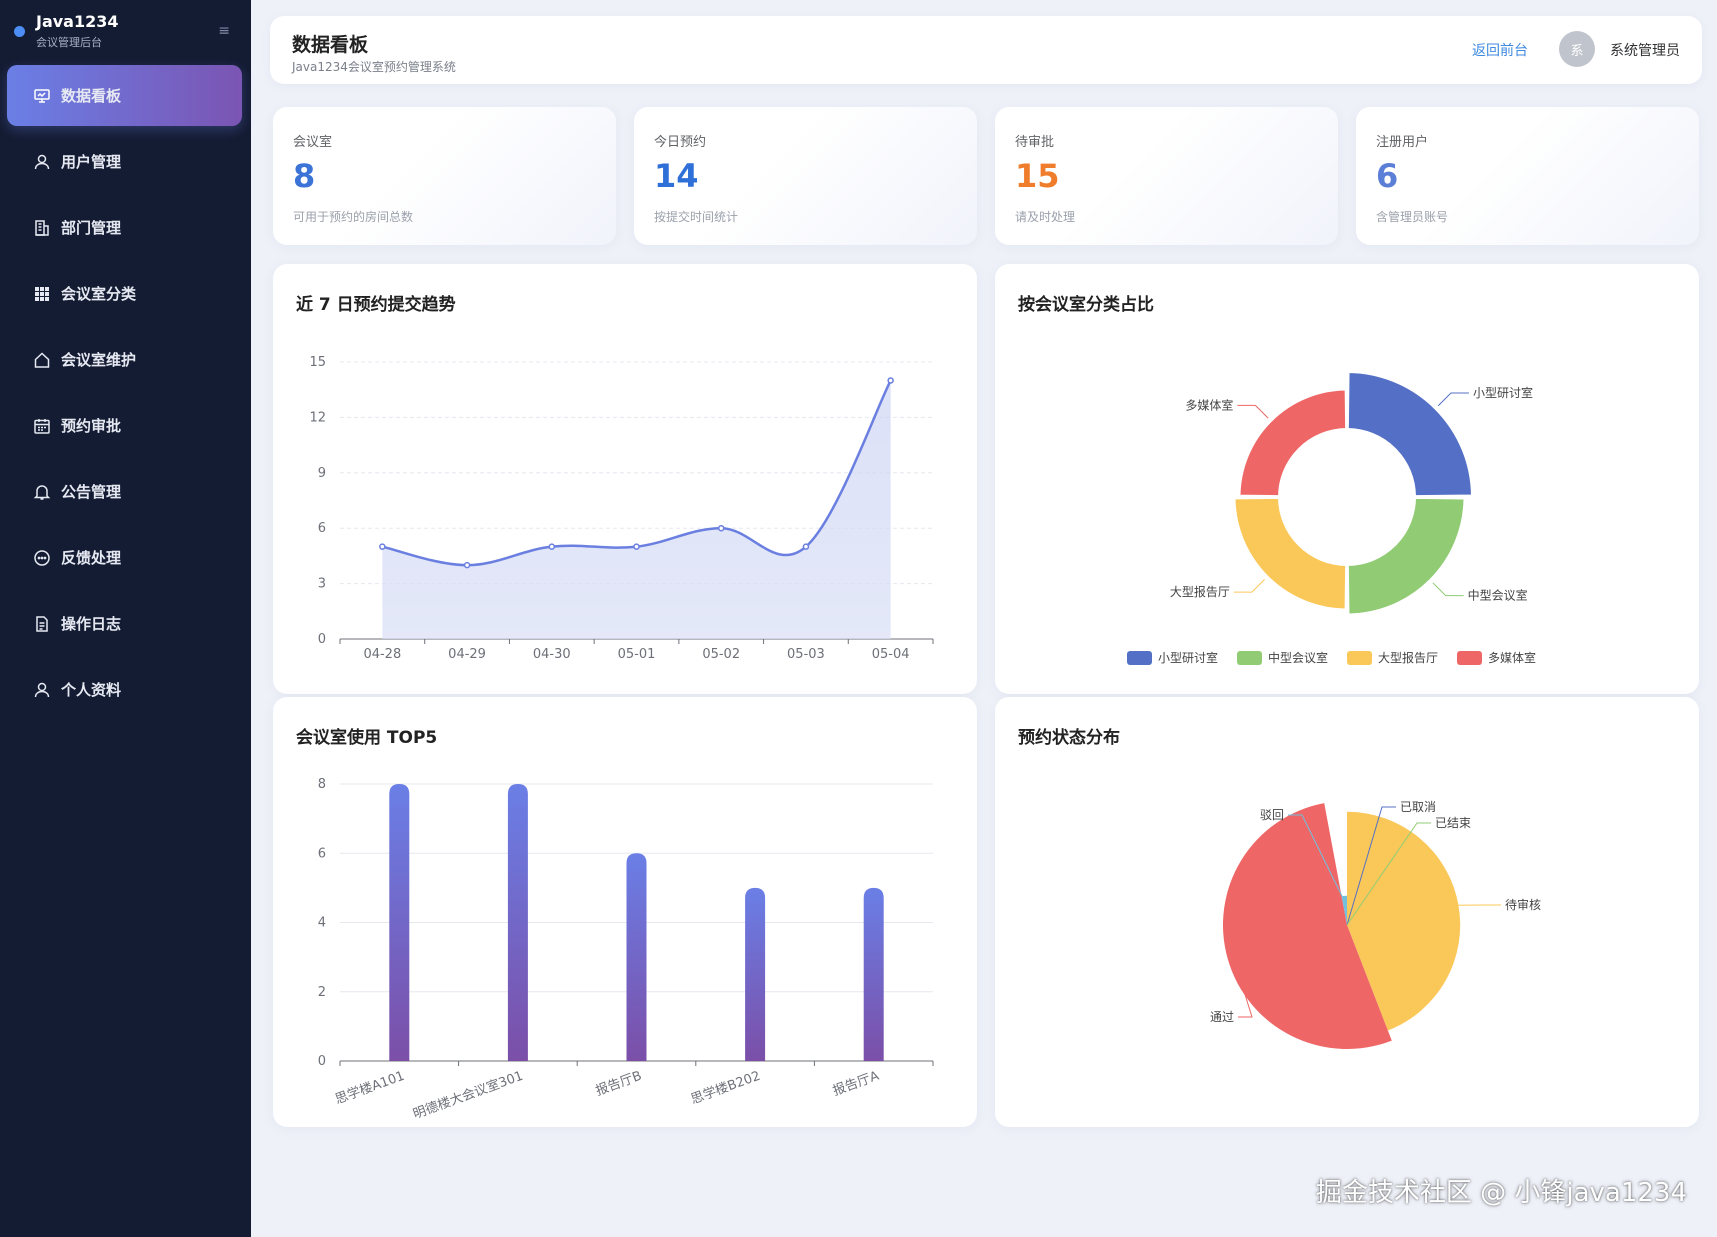  I want to click on stat-label: 待审批, so click(1035, 142).